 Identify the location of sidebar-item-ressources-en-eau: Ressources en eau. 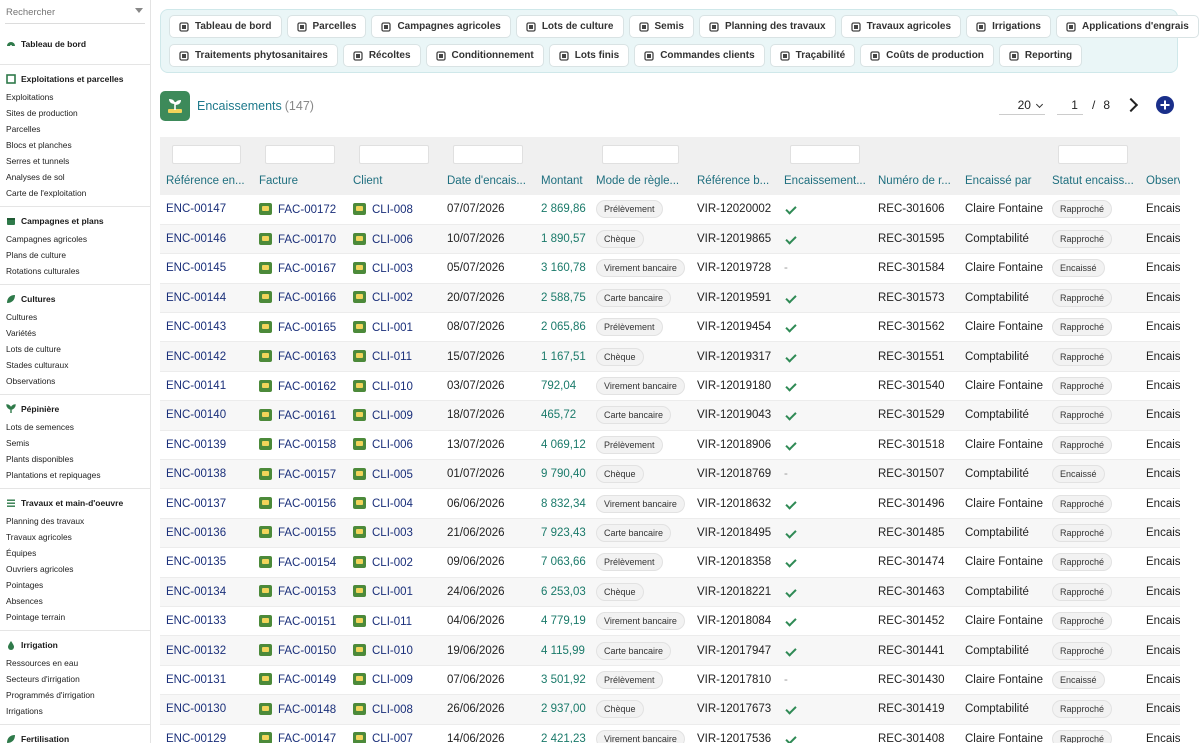
(75, 663).